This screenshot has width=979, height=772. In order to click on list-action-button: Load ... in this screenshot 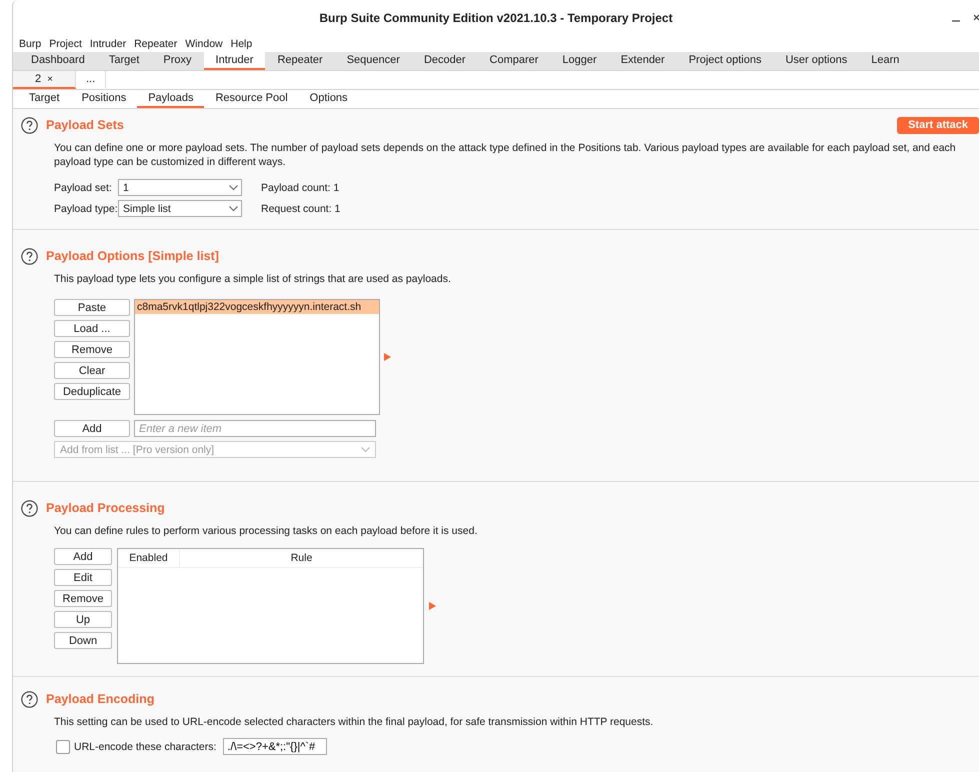, I will do `click(92, 328)`.